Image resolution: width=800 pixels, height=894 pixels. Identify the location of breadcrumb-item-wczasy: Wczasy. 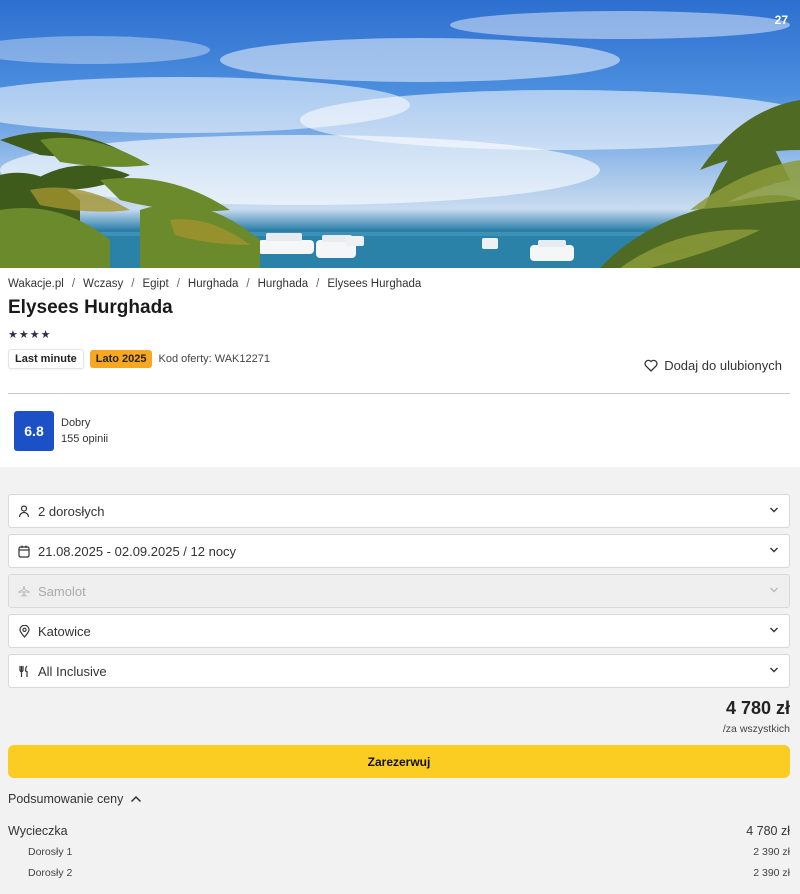
(103, 284).